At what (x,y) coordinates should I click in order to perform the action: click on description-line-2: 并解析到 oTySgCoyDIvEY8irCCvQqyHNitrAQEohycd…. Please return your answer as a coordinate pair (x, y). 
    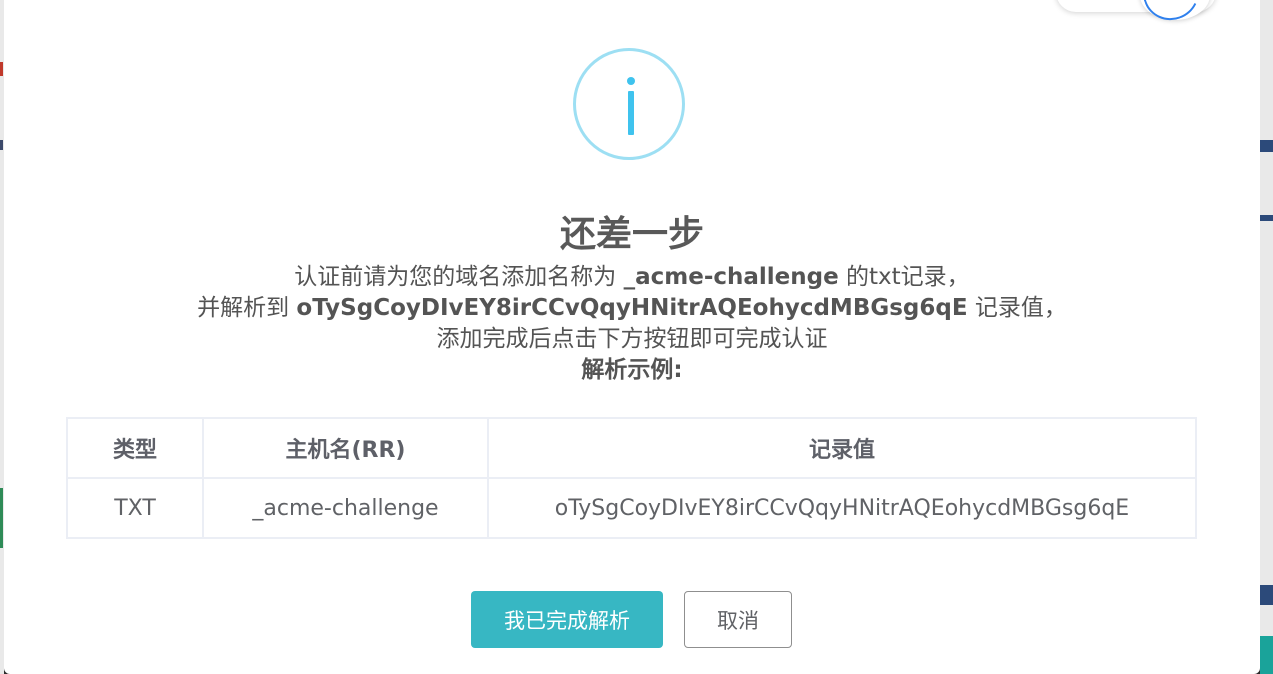
    Looking at the image, I should click on (632, 308).